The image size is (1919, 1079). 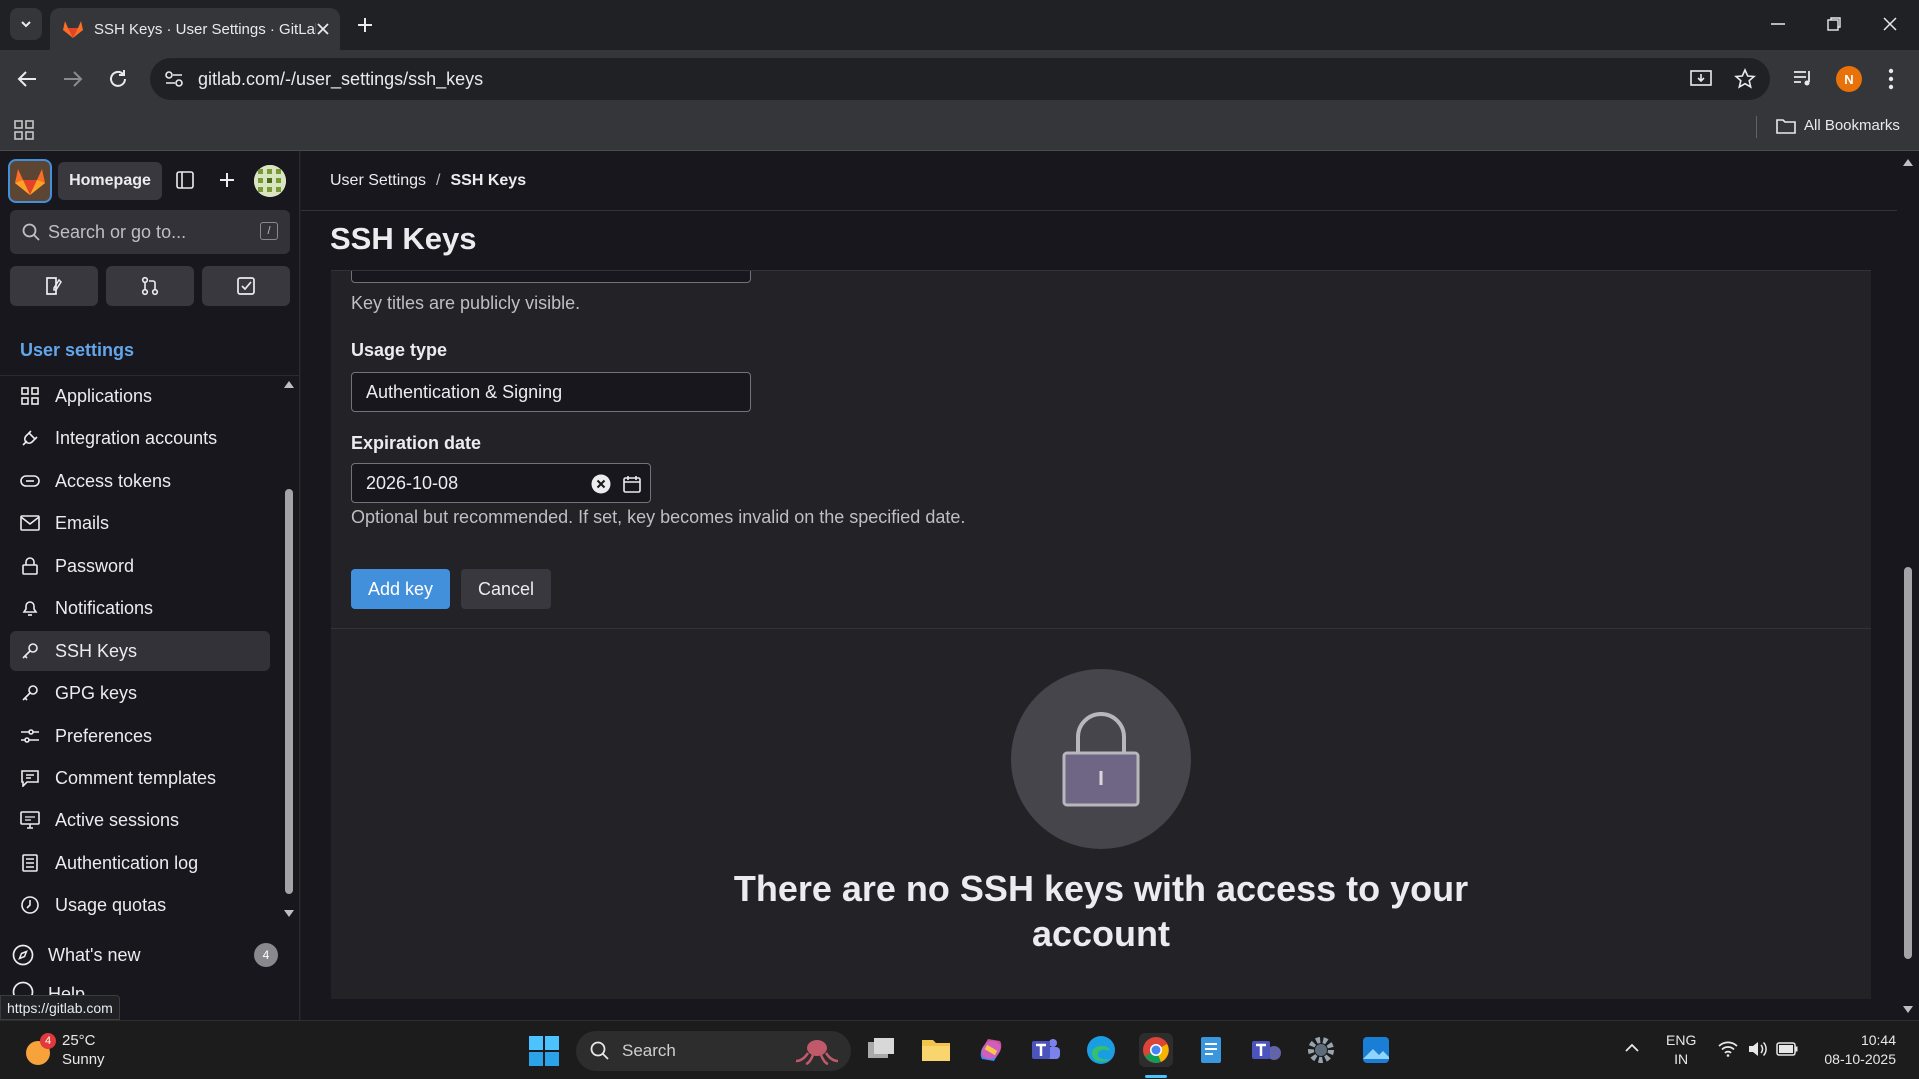 I want to click on bookmark-star-icon, so click(x=1745, y=79).